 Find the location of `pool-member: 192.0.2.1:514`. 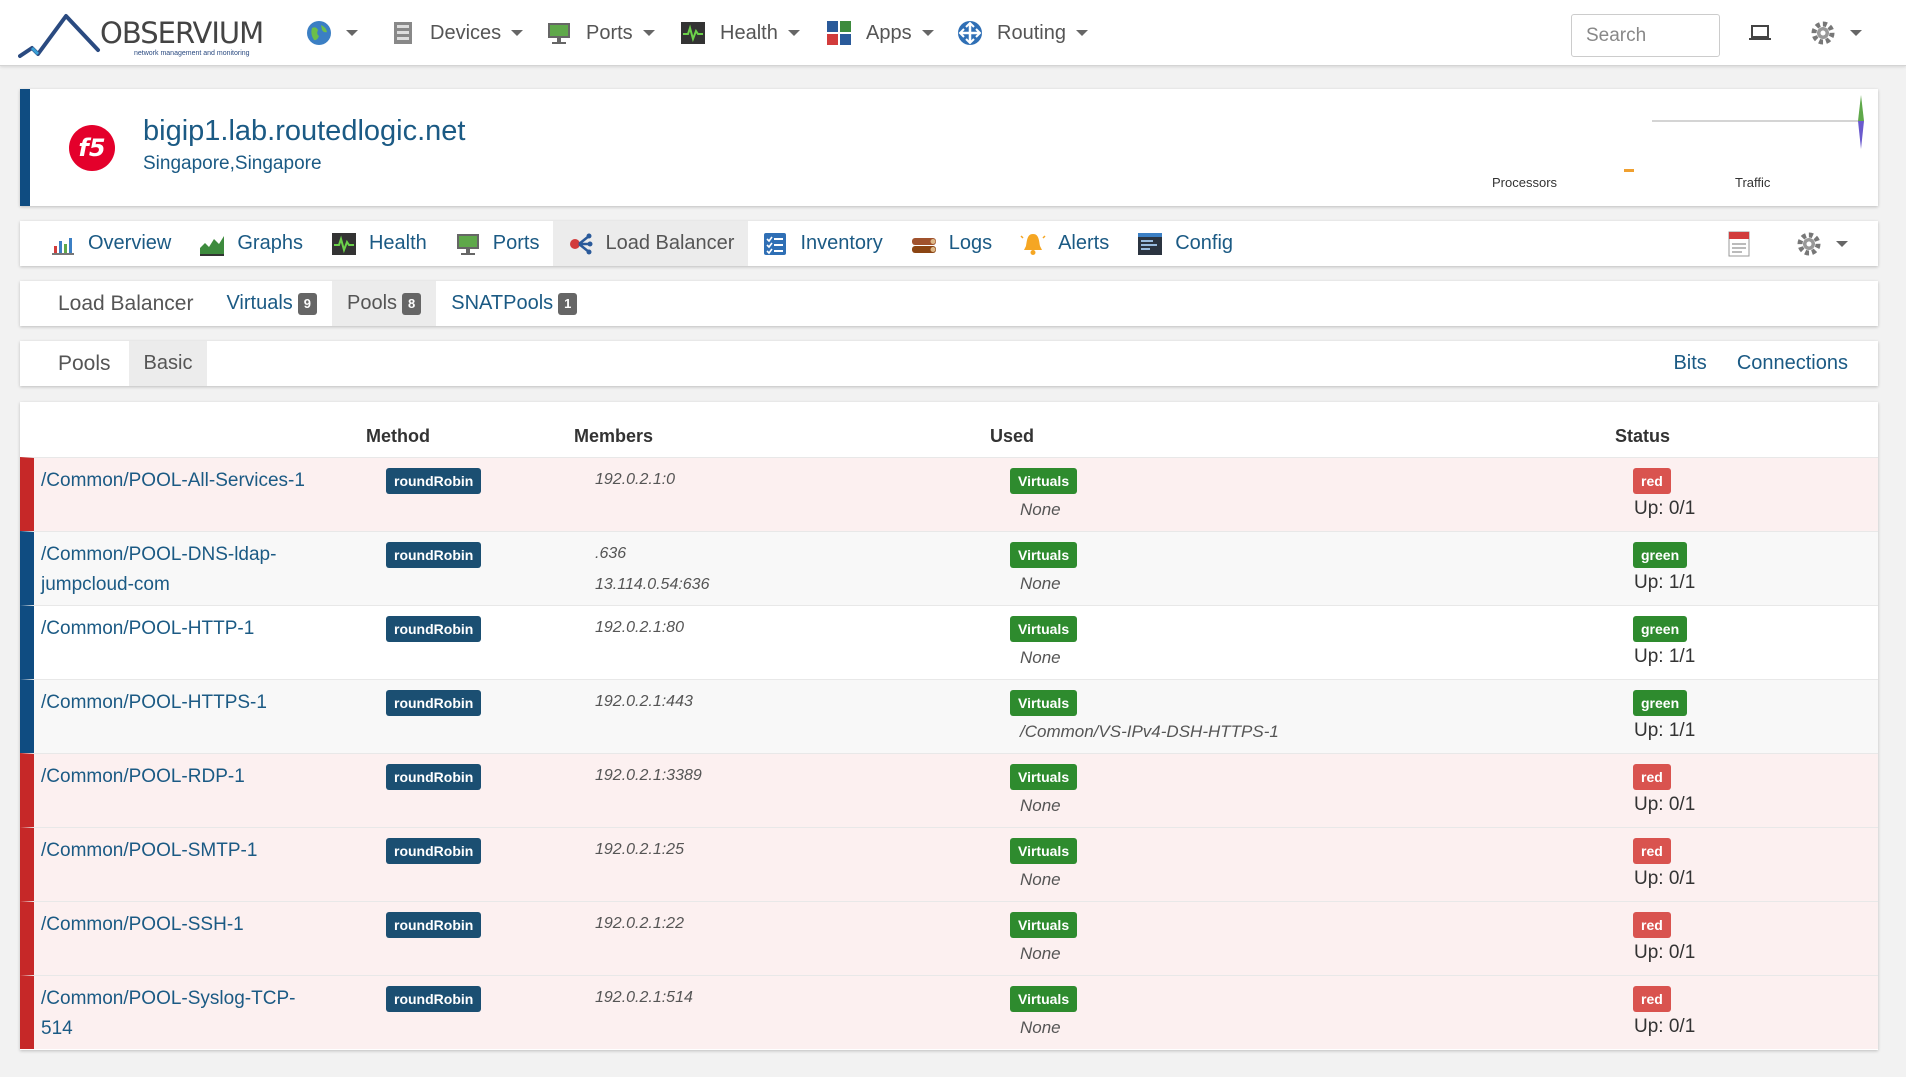

pool-member: 192.0.2.1:514 is located at coordinates (644, 997).